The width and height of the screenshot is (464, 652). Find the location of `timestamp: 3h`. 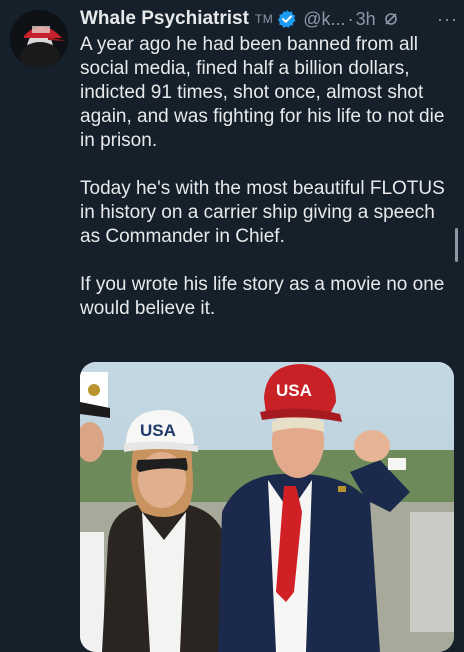

timestamp: 3h is located at coordinates (366, 19).